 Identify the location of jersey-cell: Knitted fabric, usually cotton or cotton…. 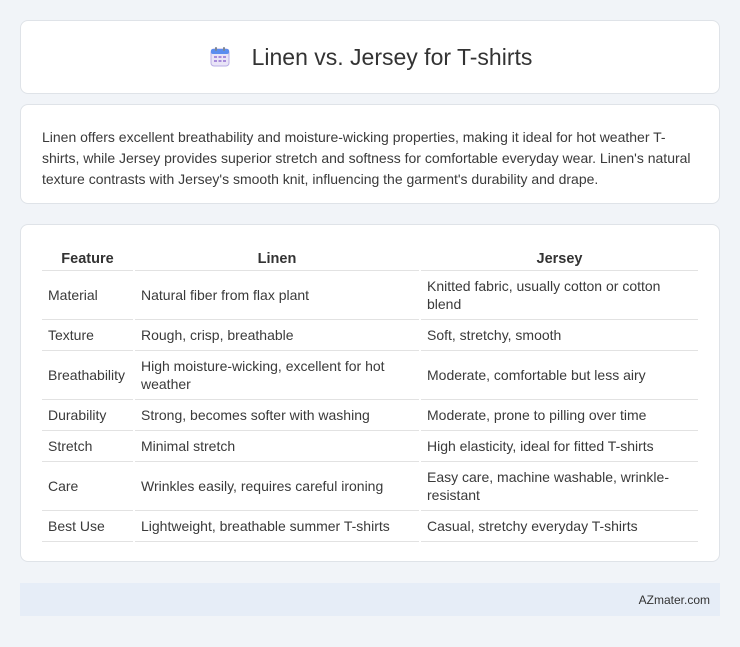
(558, 295).